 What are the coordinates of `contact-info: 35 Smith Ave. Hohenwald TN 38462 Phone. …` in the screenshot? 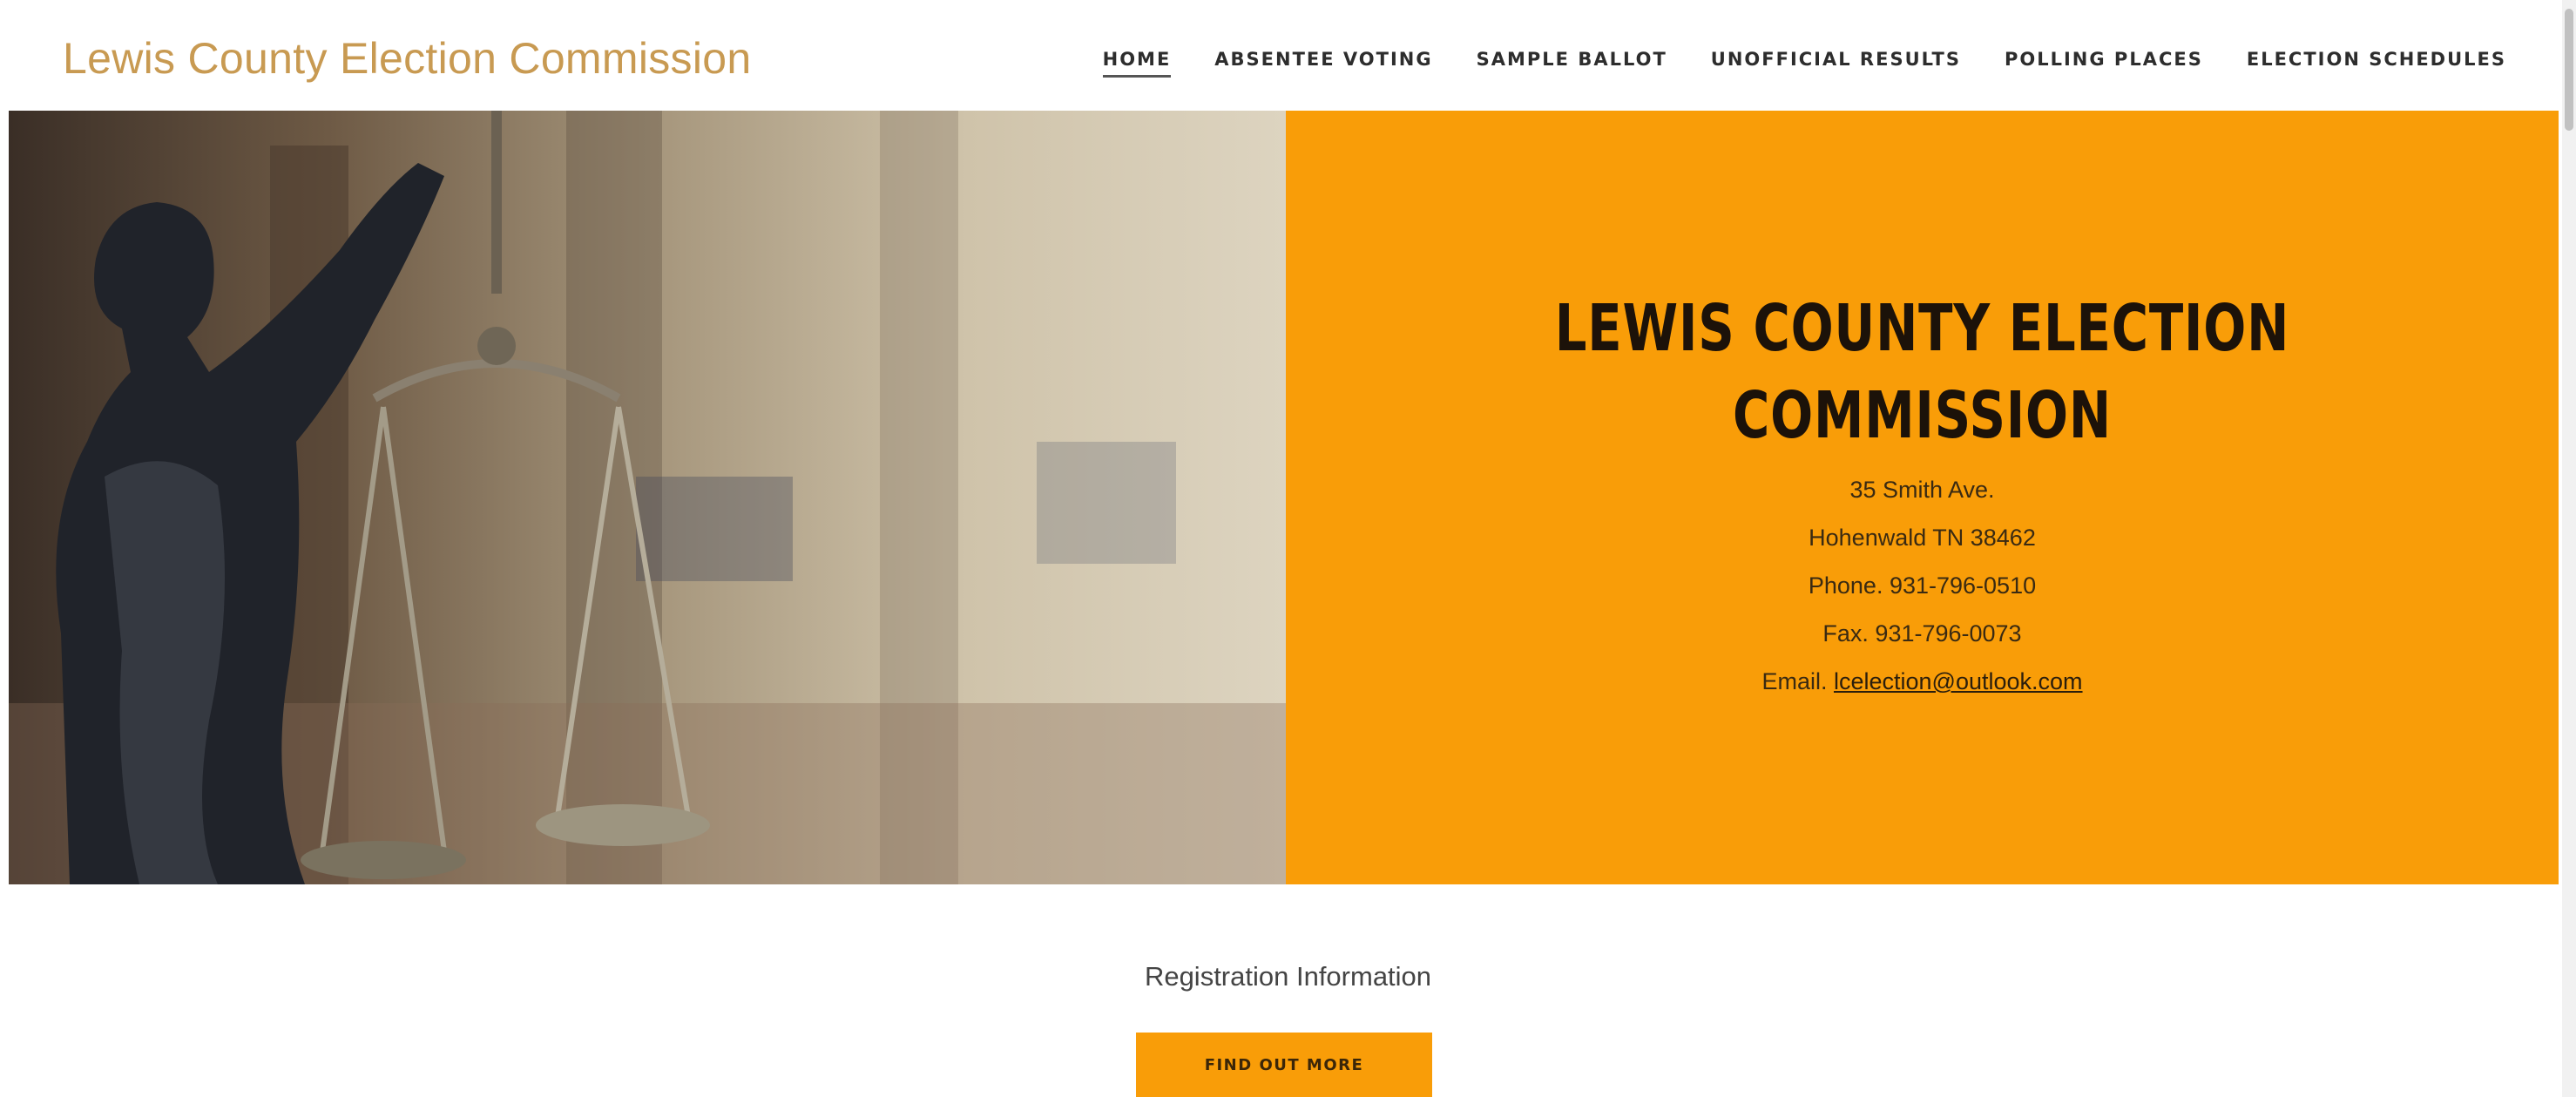 It's located at (1922, 586).